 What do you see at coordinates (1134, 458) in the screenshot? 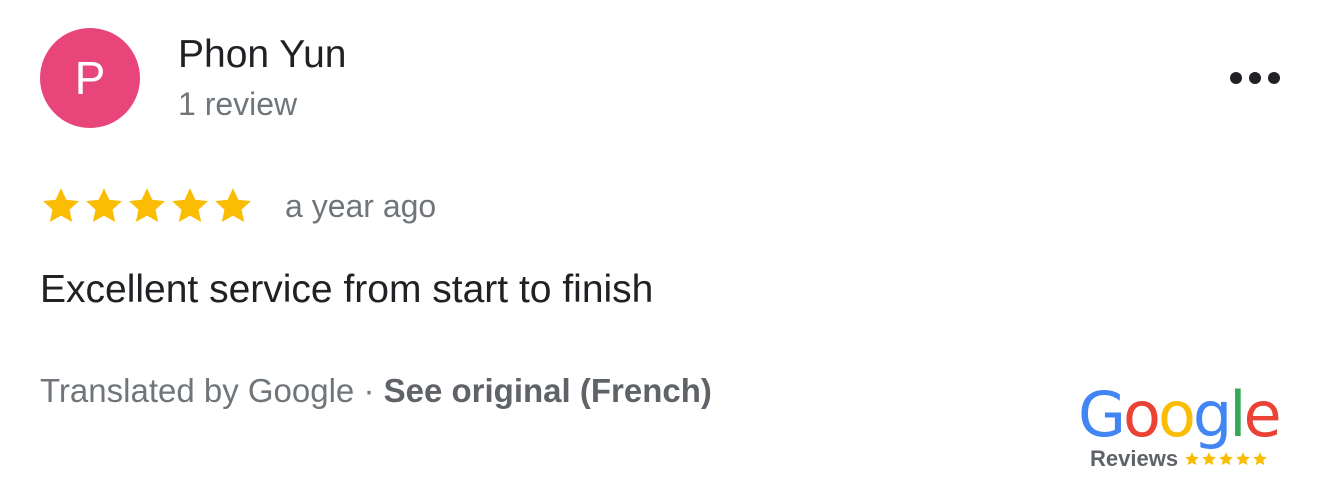
I see `google-reviews-label: Reviews` at bounding box center [1134, 458].